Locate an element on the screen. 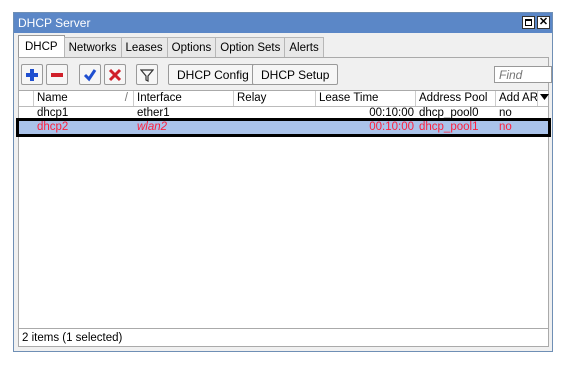 The image size is (565, 366). funnel-icon is located at coordinates (147, 75).